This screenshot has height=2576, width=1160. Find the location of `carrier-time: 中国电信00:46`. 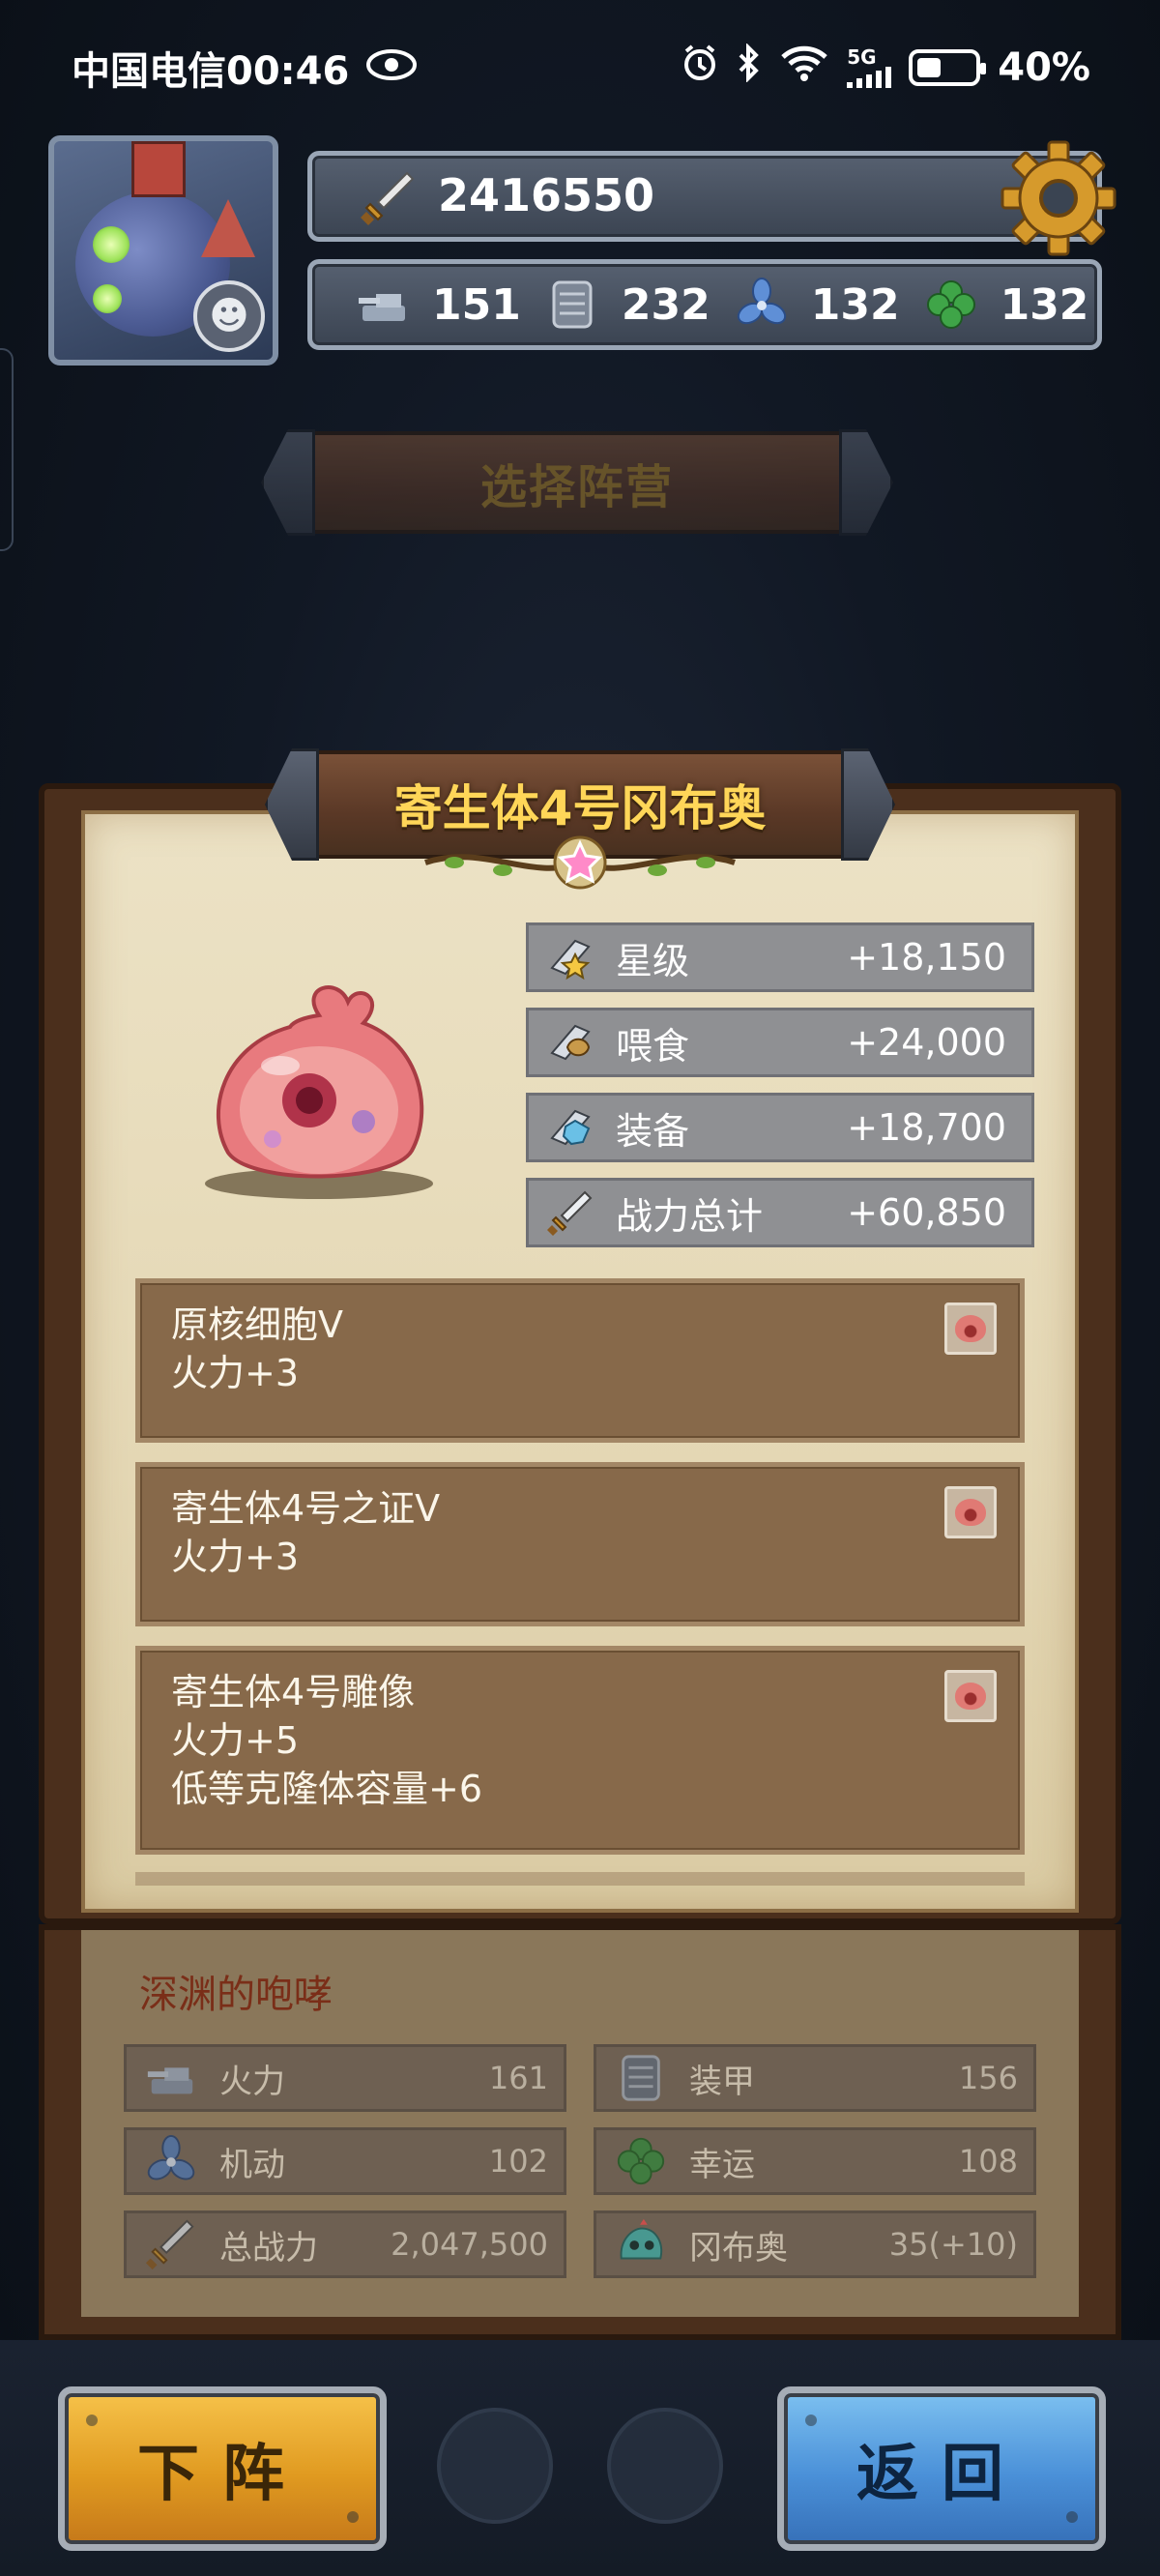

carrier-time: 中国电信00:46 is located at coordinates (211, 71).